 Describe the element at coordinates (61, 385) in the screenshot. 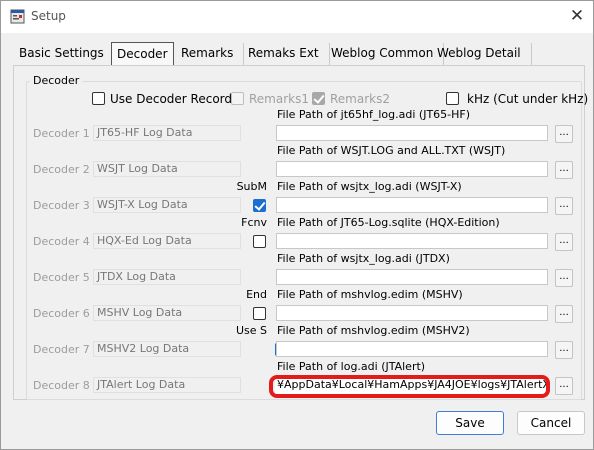

I see `decoder-8-label: Decoder 8` at that location.